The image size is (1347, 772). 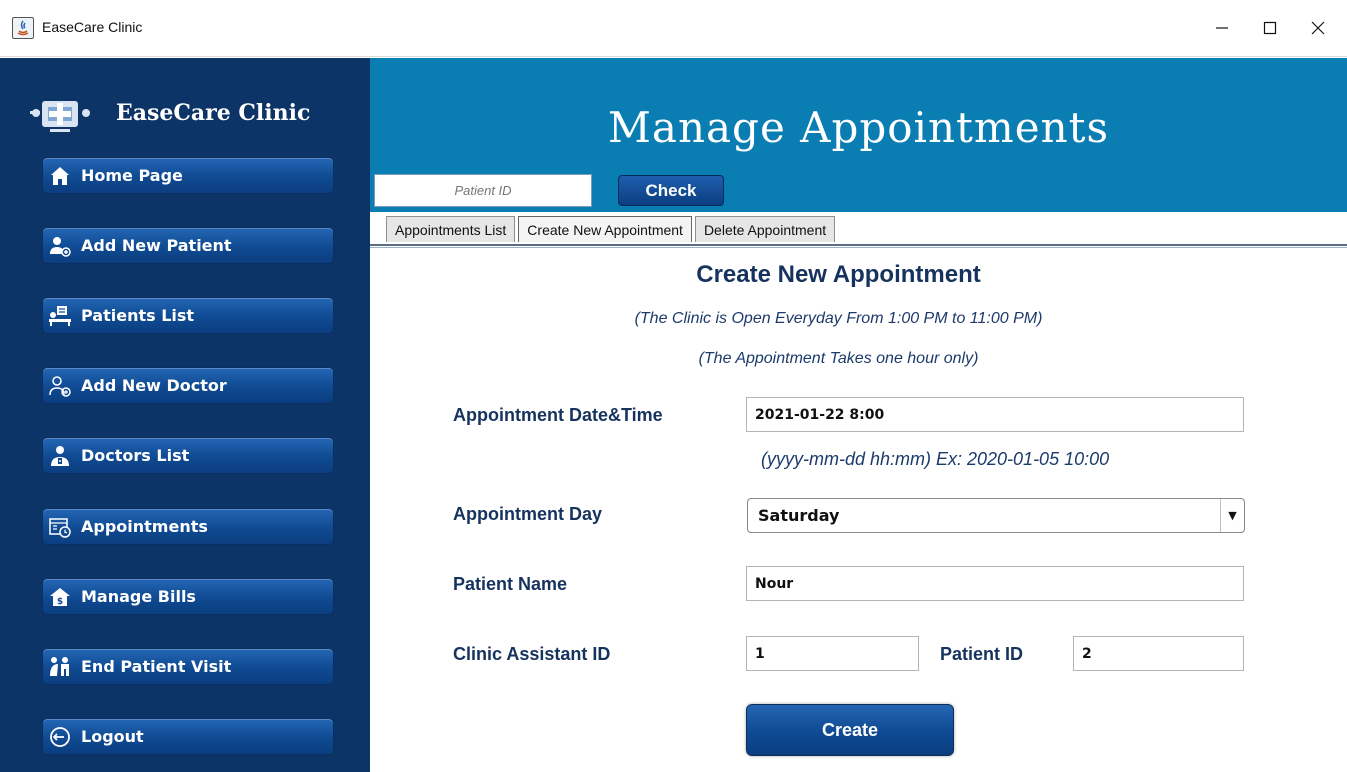 I want to click on sidebar-item-add-doctor: Add New Doctor, so click(x=188, y=385).